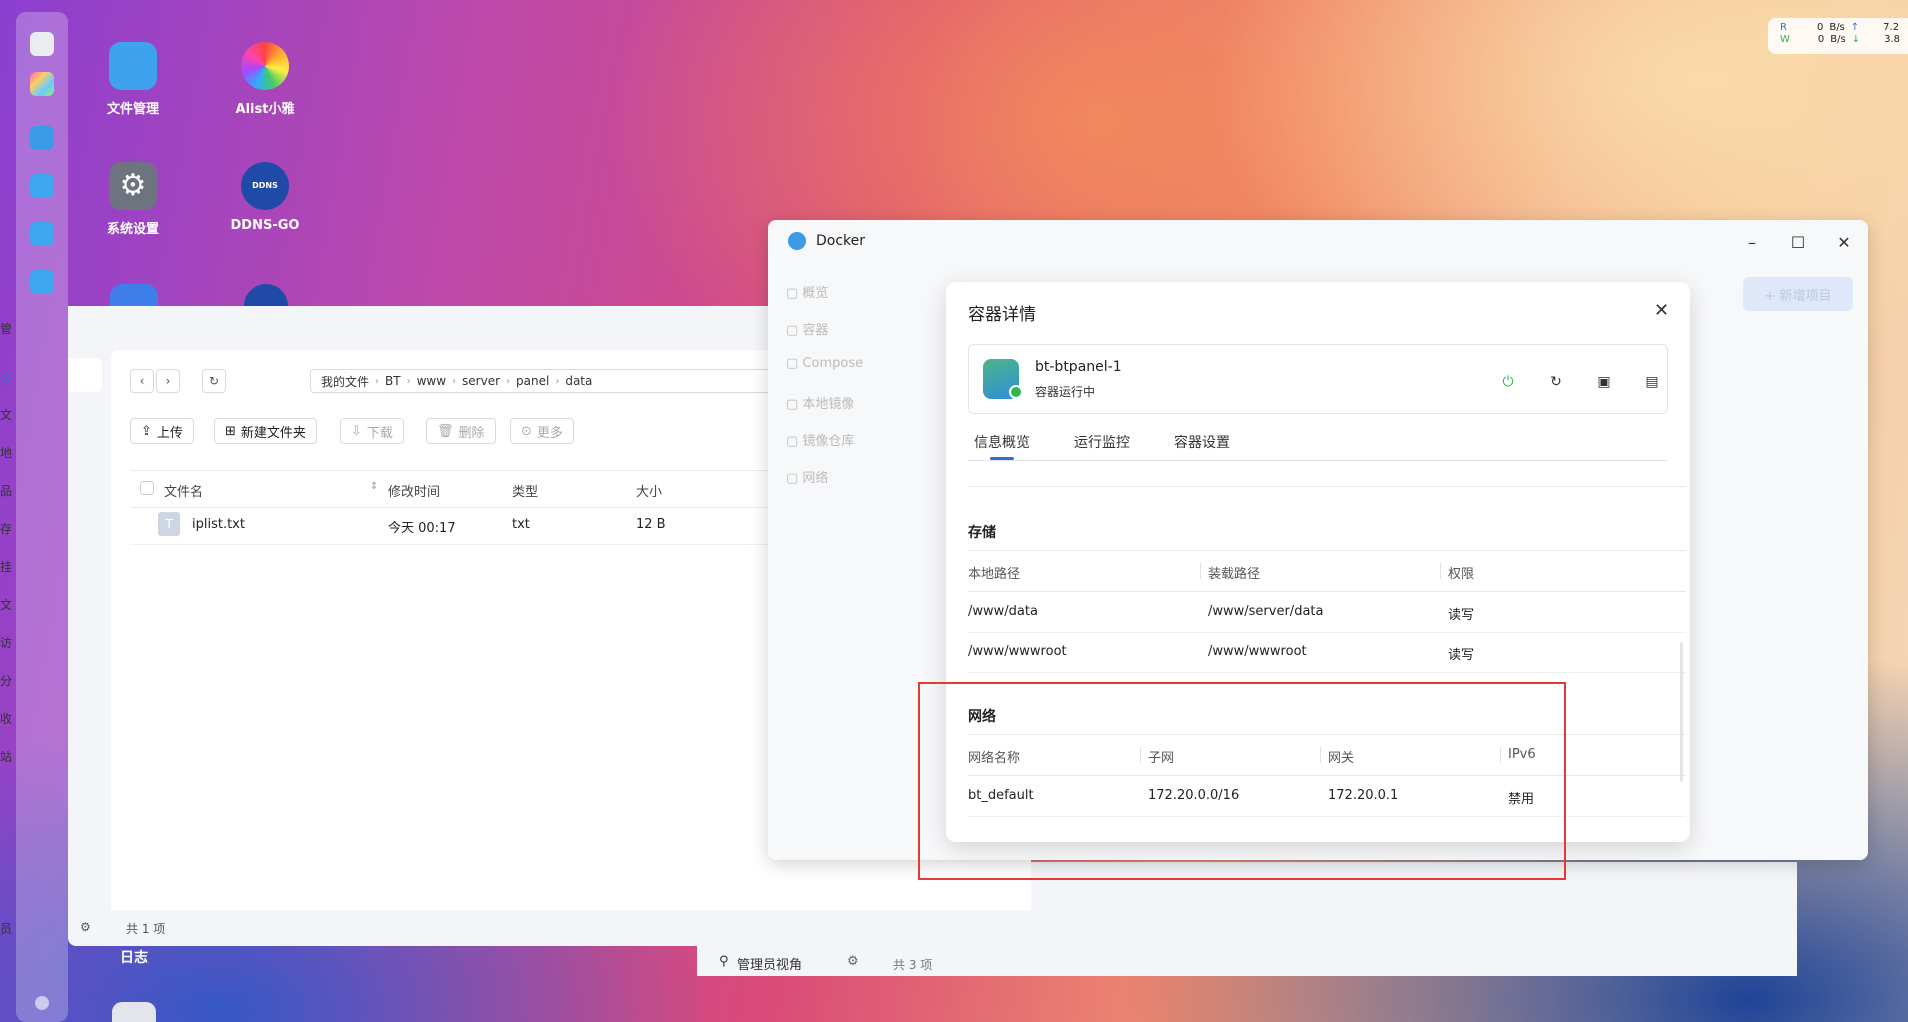 The width and height of the screenshot is (1908, 1022). What do you see at coordinates (853, 961) in the screenshot?
I see `gear-icon: ⚙` at bounding box center [853, 961].